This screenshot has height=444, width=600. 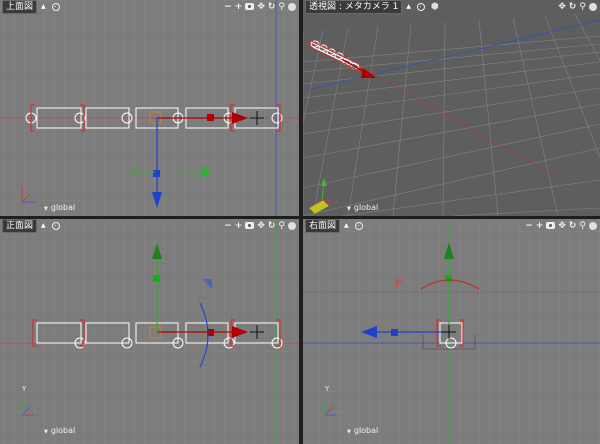 What do you see at coordinates (327, 389) in the screenshot?
I see `right-y-label: Y` at bounding box center [327, 389].